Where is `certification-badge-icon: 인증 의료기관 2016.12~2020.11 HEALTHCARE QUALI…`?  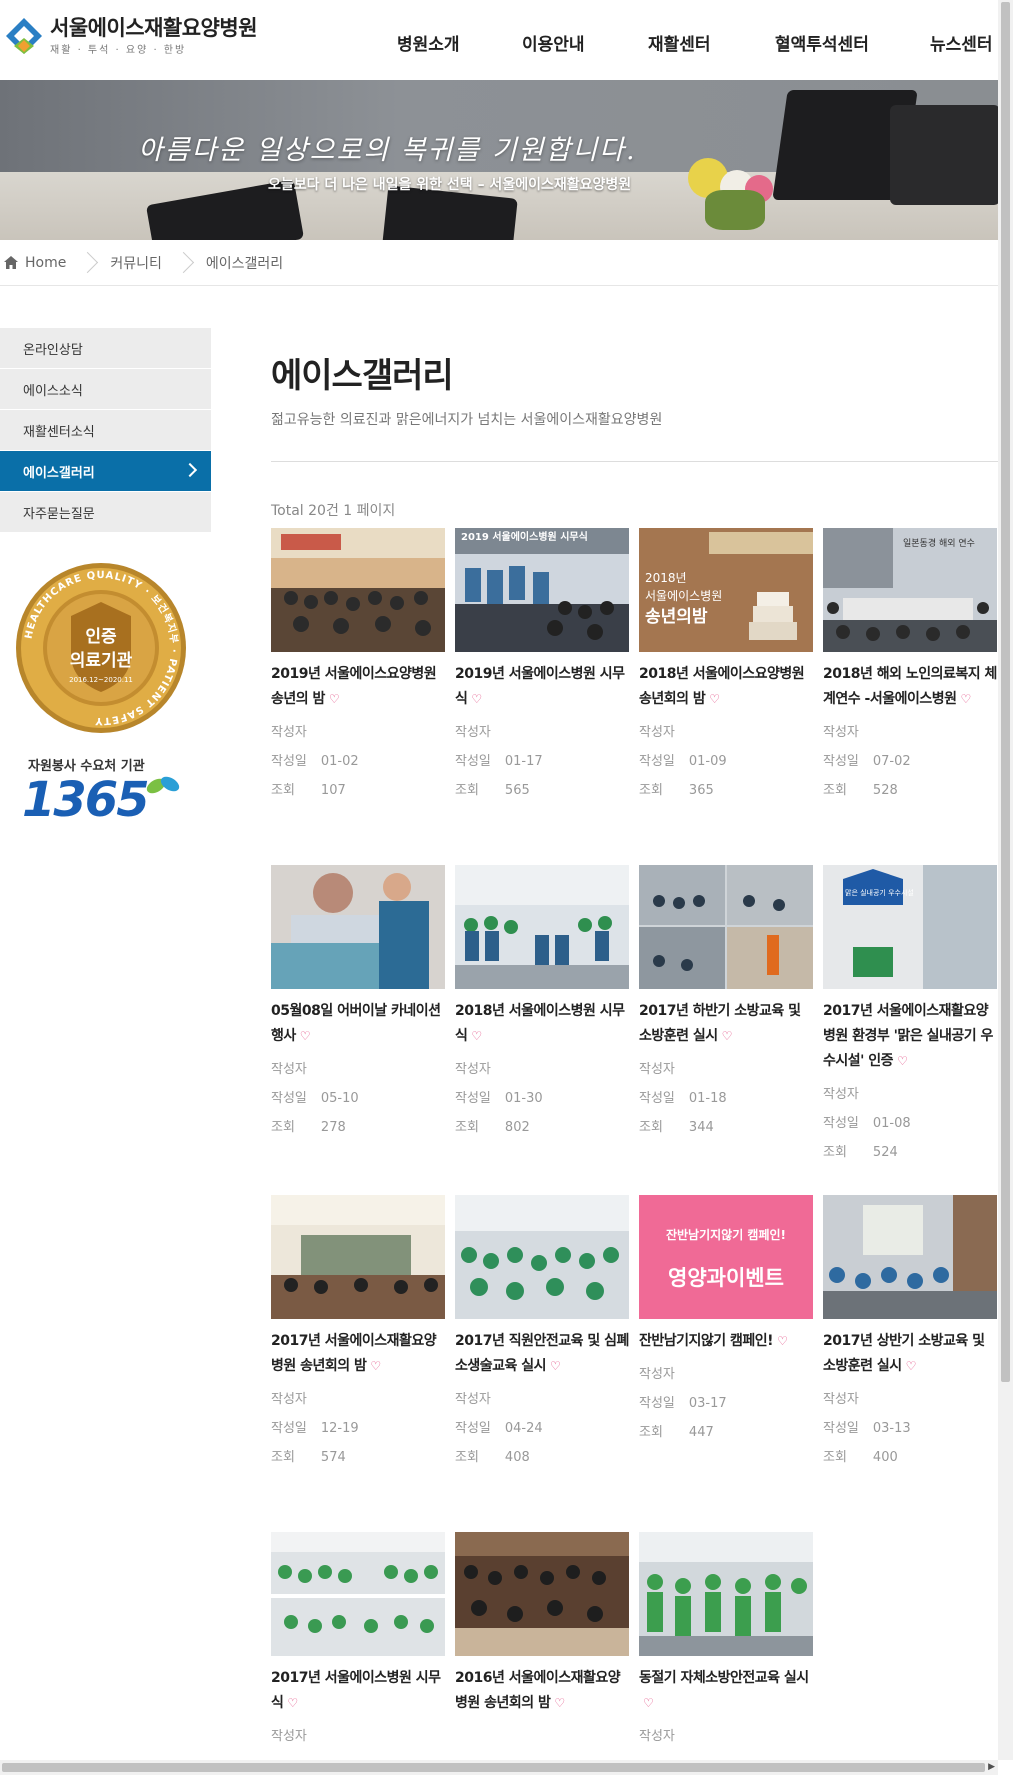 certification-badge-icon: 인증 의료기관 2016.12~2020.11 HEALTHCARE QUALI… is located at coordinates (101, 648).